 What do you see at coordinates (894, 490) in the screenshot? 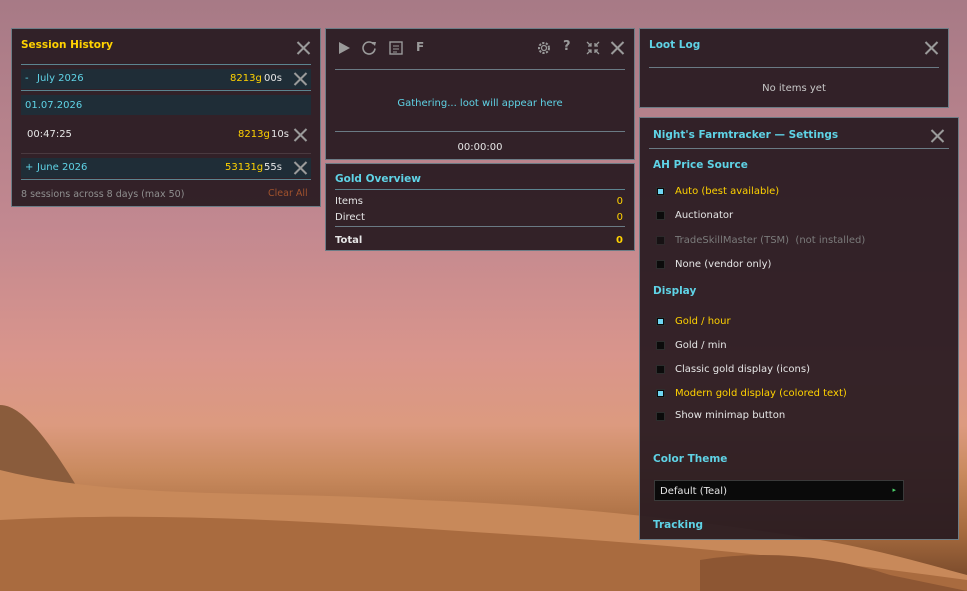
I see `dropdown-arrow-icon: ▸` at bounding box center [894, 490].